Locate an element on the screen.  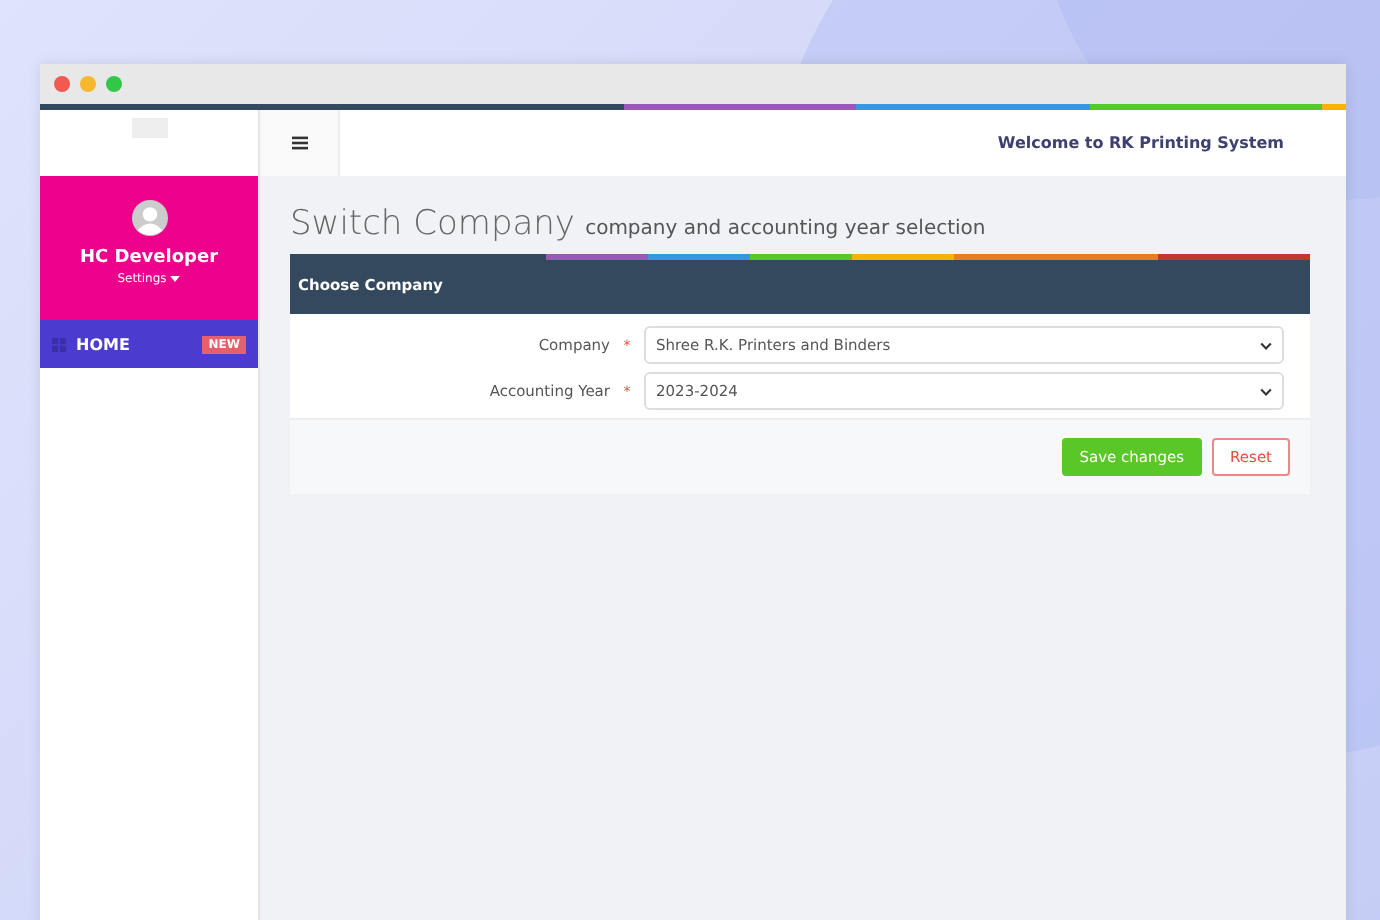
menu-icon is located at coordinates (299, 143).